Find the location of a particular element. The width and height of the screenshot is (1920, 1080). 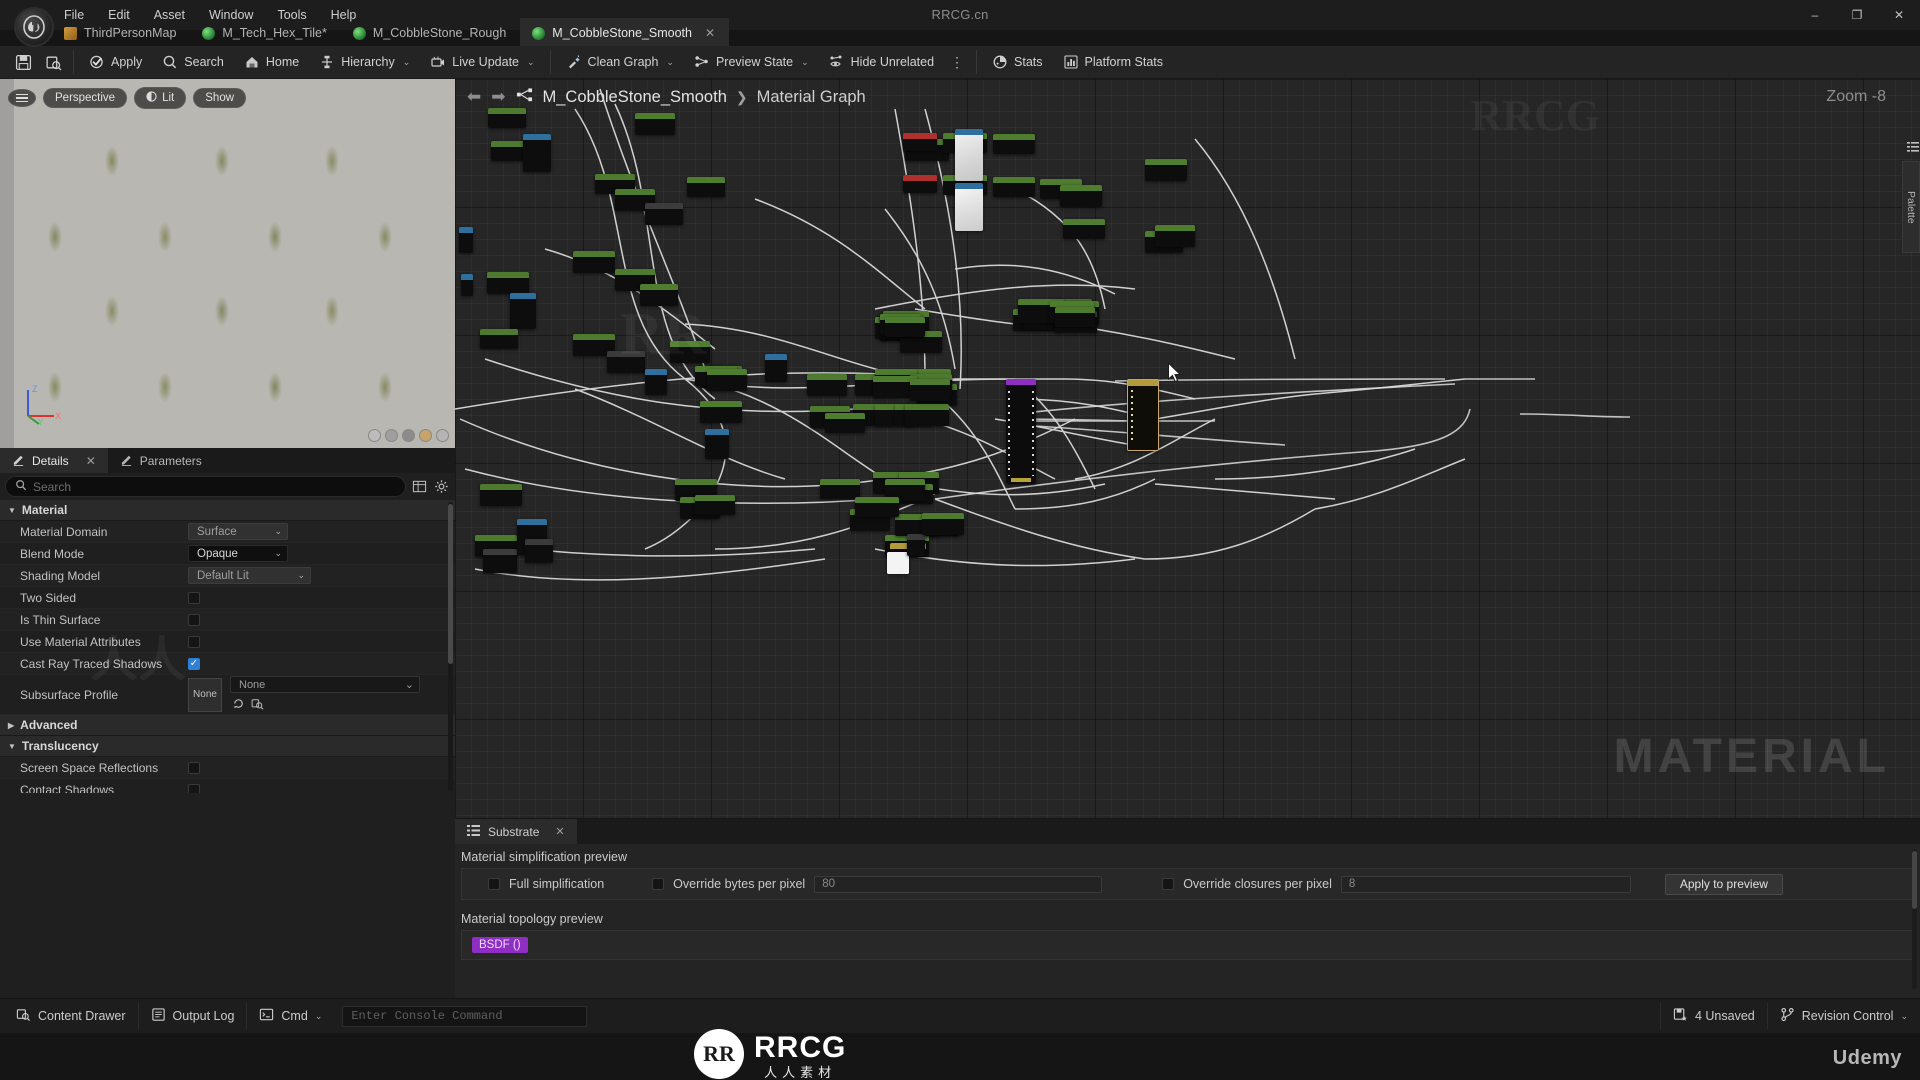

full-simplification-control: Full simplification is located at coordinates (546, 884).